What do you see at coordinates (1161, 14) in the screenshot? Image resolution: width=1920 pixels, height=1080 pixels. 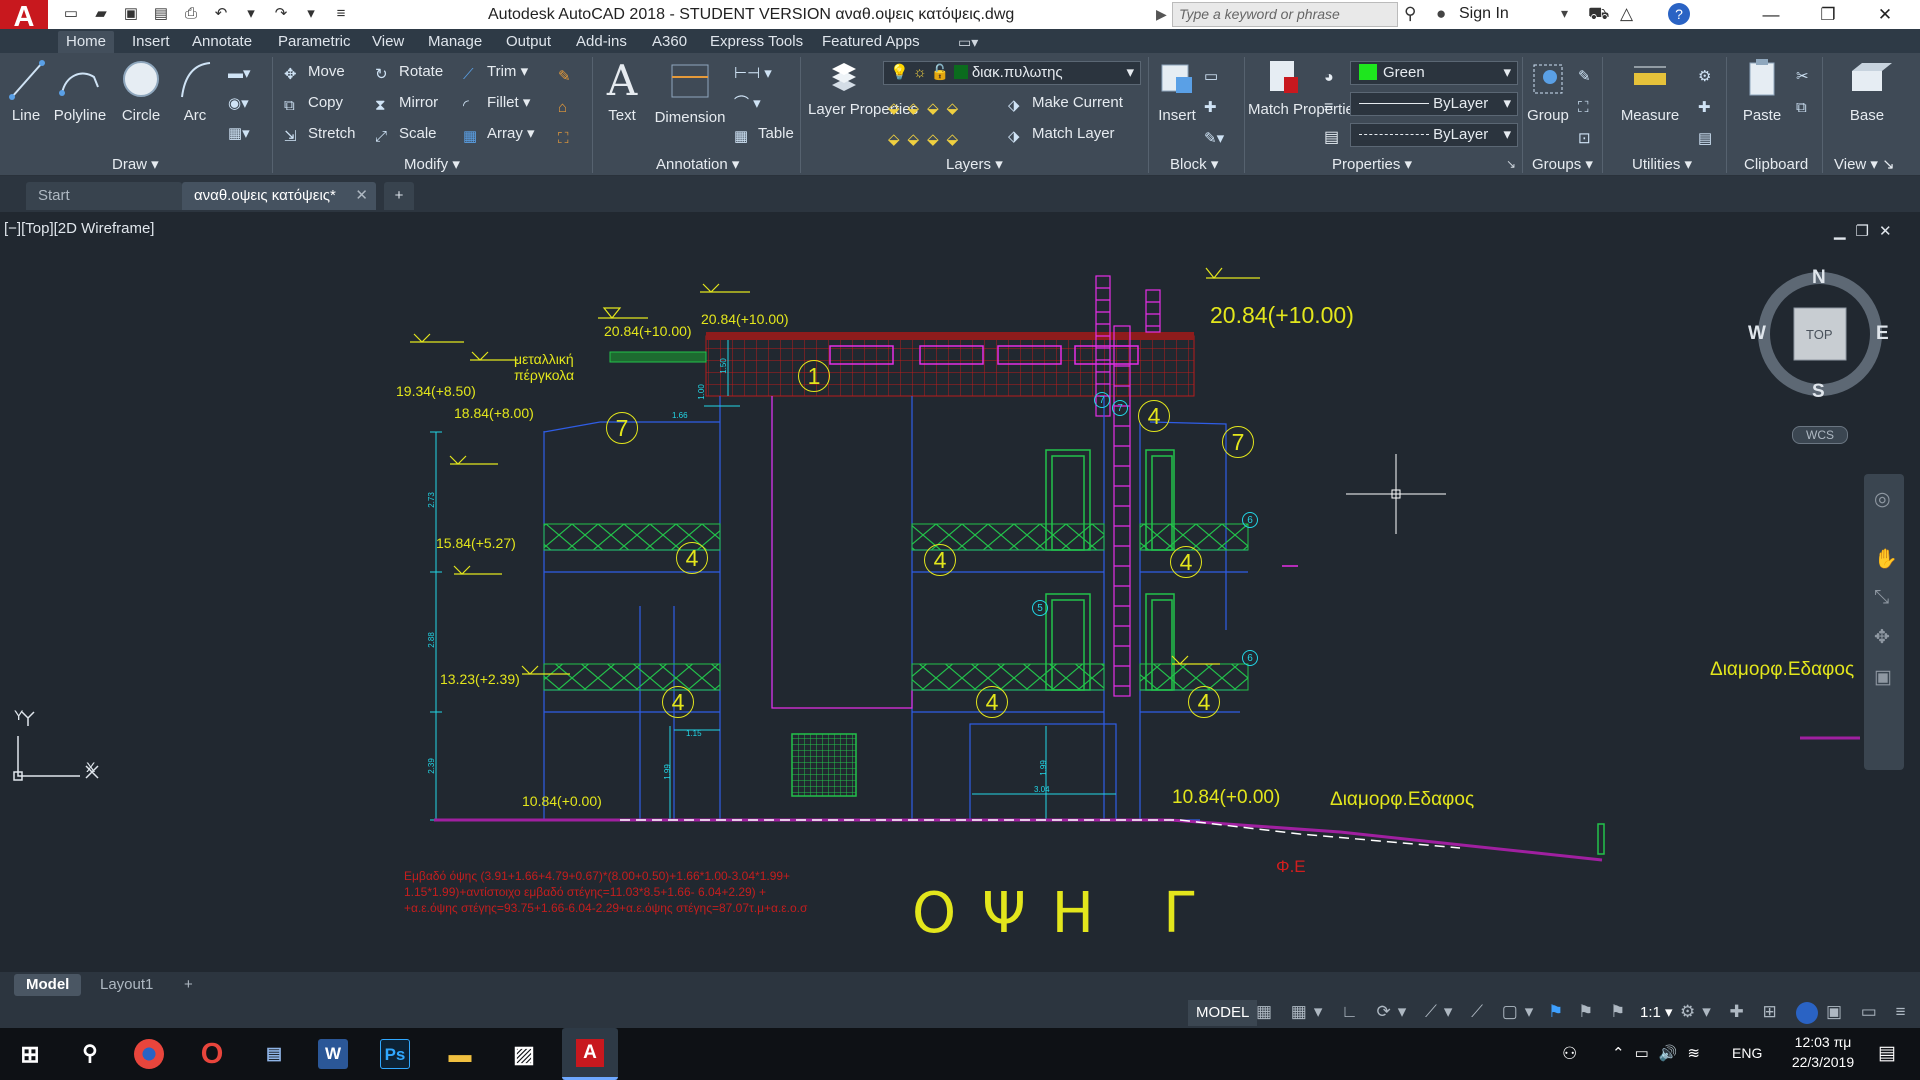 I see `expand-arrow-icon: ▶` at bounding box center [1161, 14].